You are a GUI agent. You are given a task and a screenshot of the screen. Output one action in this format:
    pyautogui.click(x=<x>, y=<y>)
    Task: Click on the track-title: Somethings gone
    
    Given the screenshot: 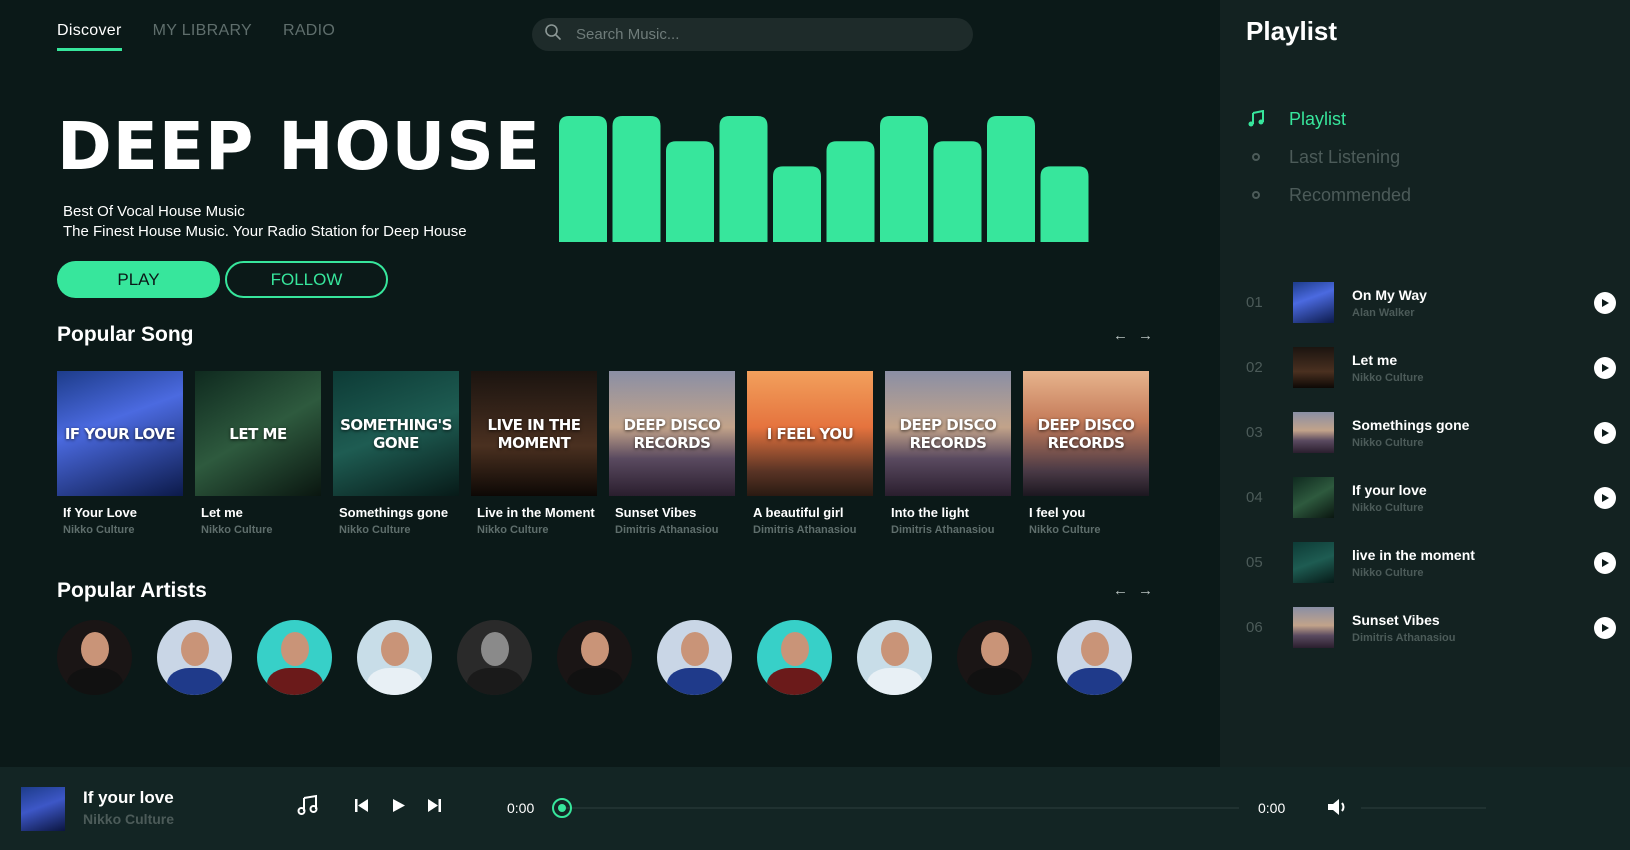 What is the action you would take?
    pyautogui.click(x=1473, y=425)
    